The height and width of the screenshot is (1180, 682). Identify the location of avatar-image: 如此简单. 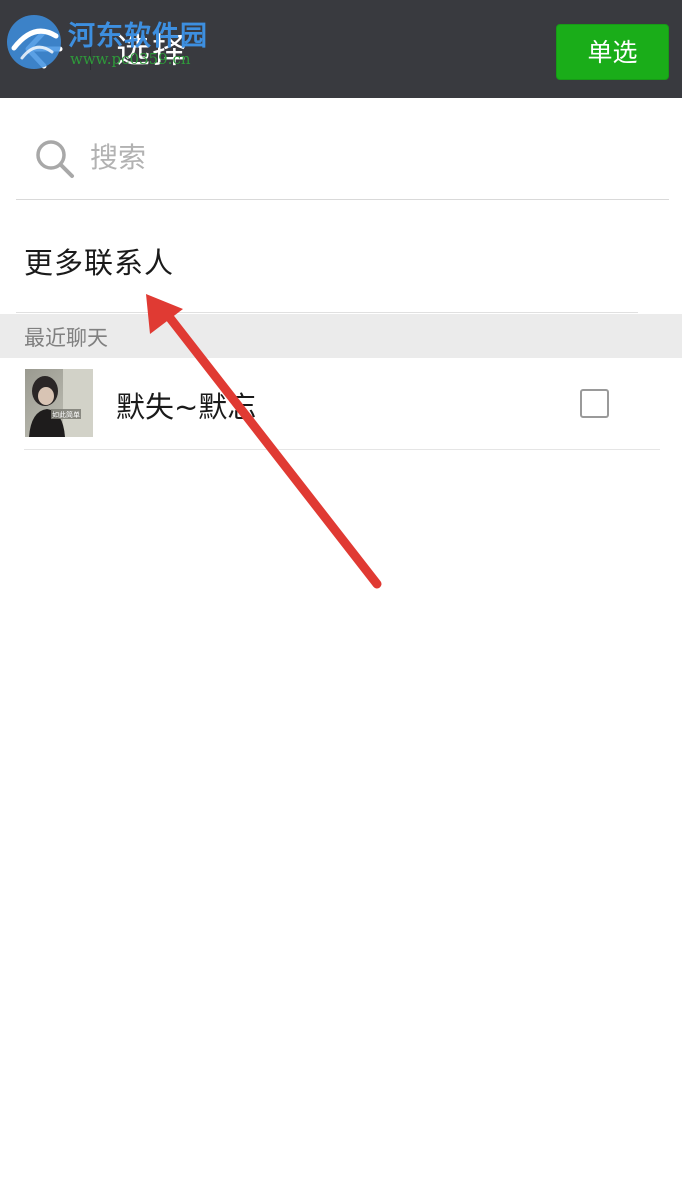
(59, 403).